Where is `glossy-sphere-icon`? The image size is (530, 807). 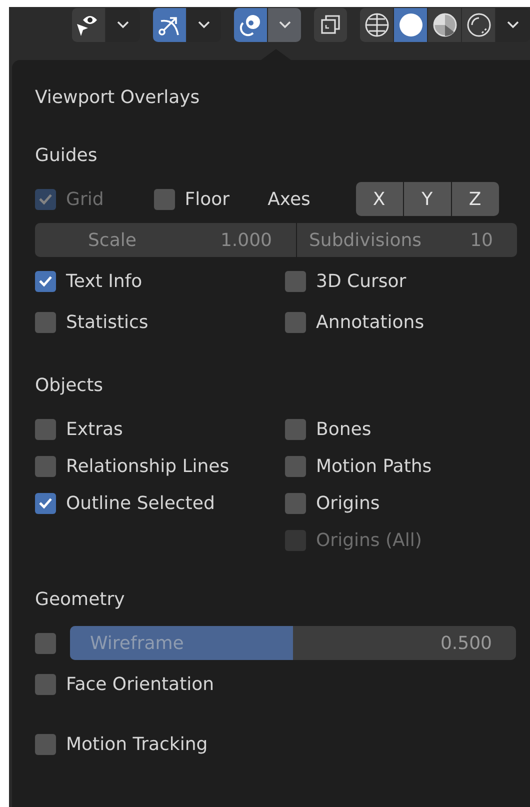 glossy-sphere-icon is located at coordinates (479, 25).